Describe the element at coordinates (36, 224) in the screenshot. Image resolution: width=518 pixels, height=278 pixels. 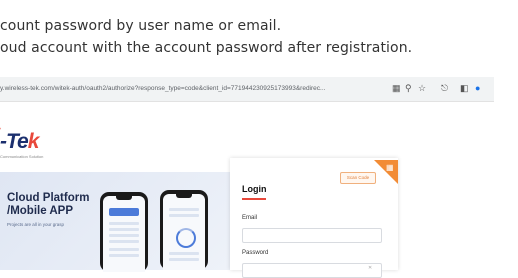
I see `banner-subtitle: Projects are all in your grasp` at that location.